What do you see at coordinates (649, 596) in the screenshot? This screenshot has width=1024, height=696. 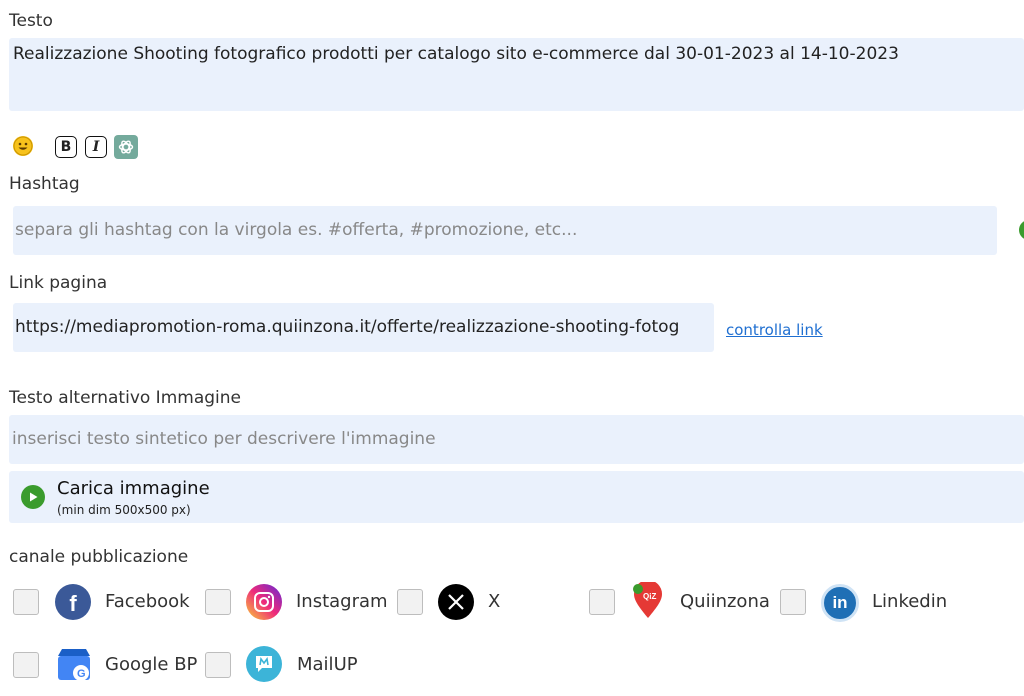 I see `svg-text: QiZ` at bounding box center [649, 596].